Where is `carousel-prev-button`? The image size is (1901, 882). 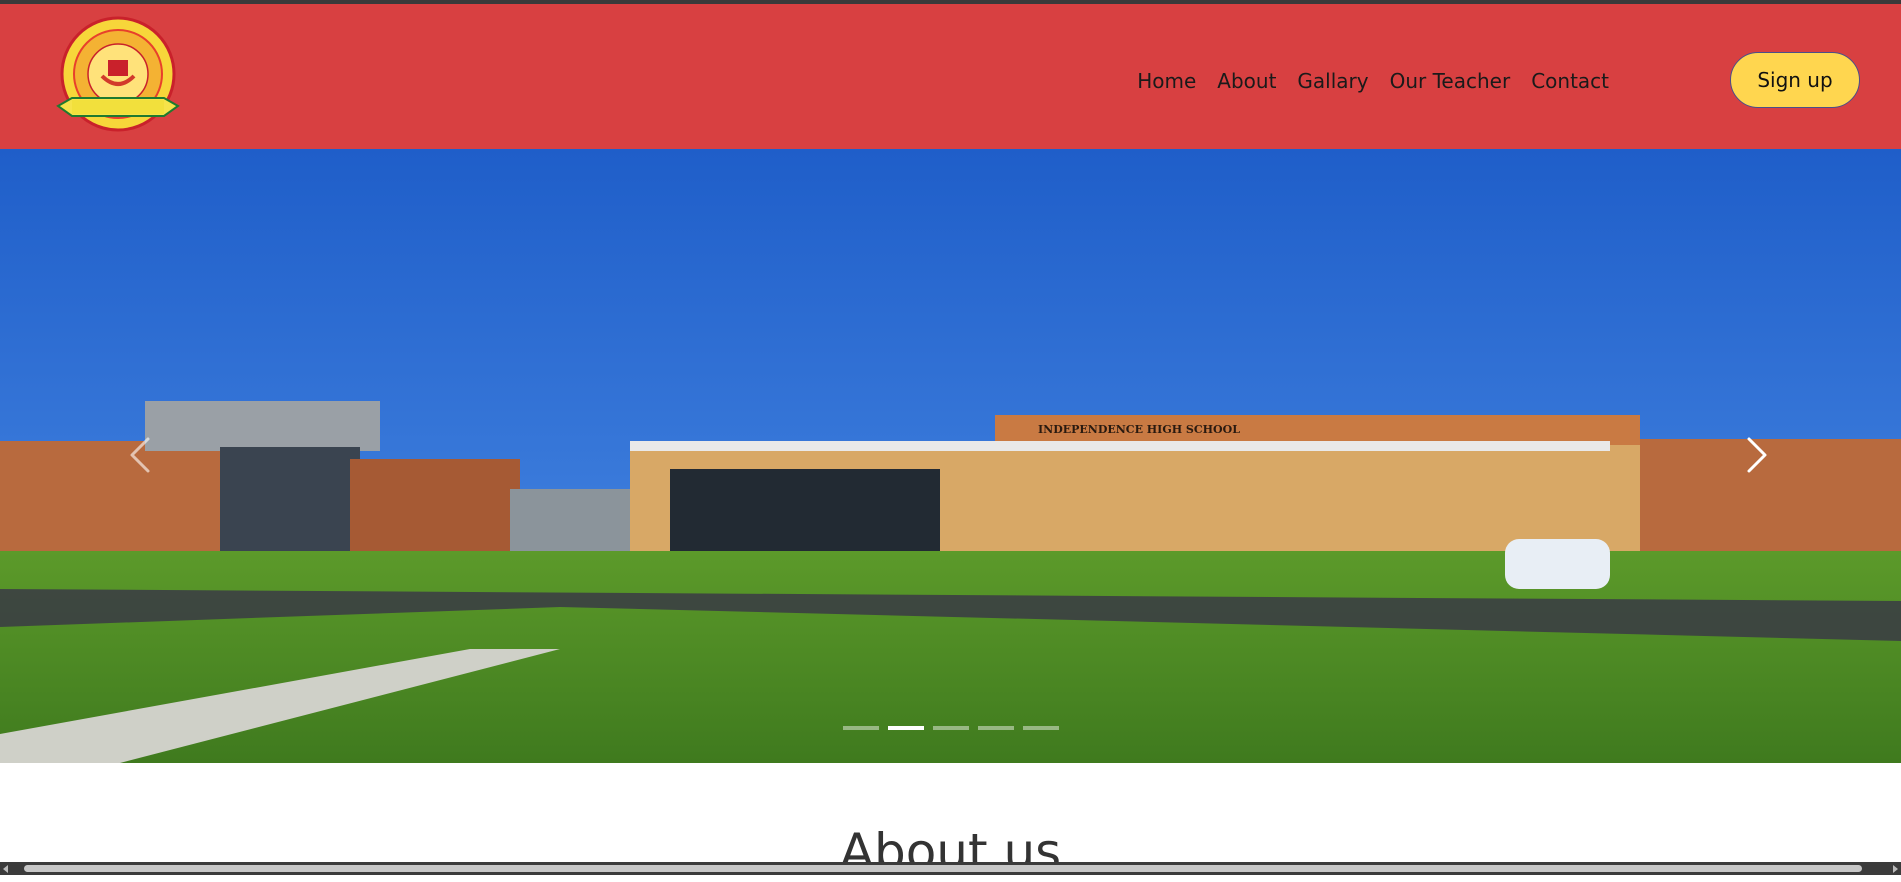
carousel-prev-button is located at coordinates (142, 455).